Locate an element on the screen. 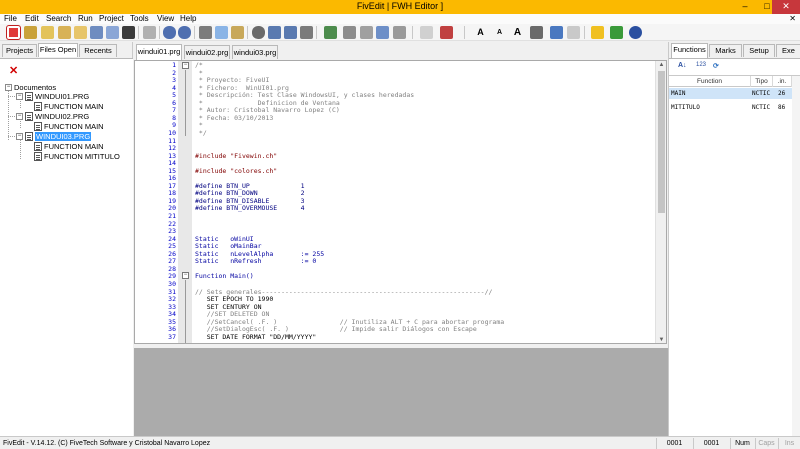  paste-icon is located at coordinates (237, 32).